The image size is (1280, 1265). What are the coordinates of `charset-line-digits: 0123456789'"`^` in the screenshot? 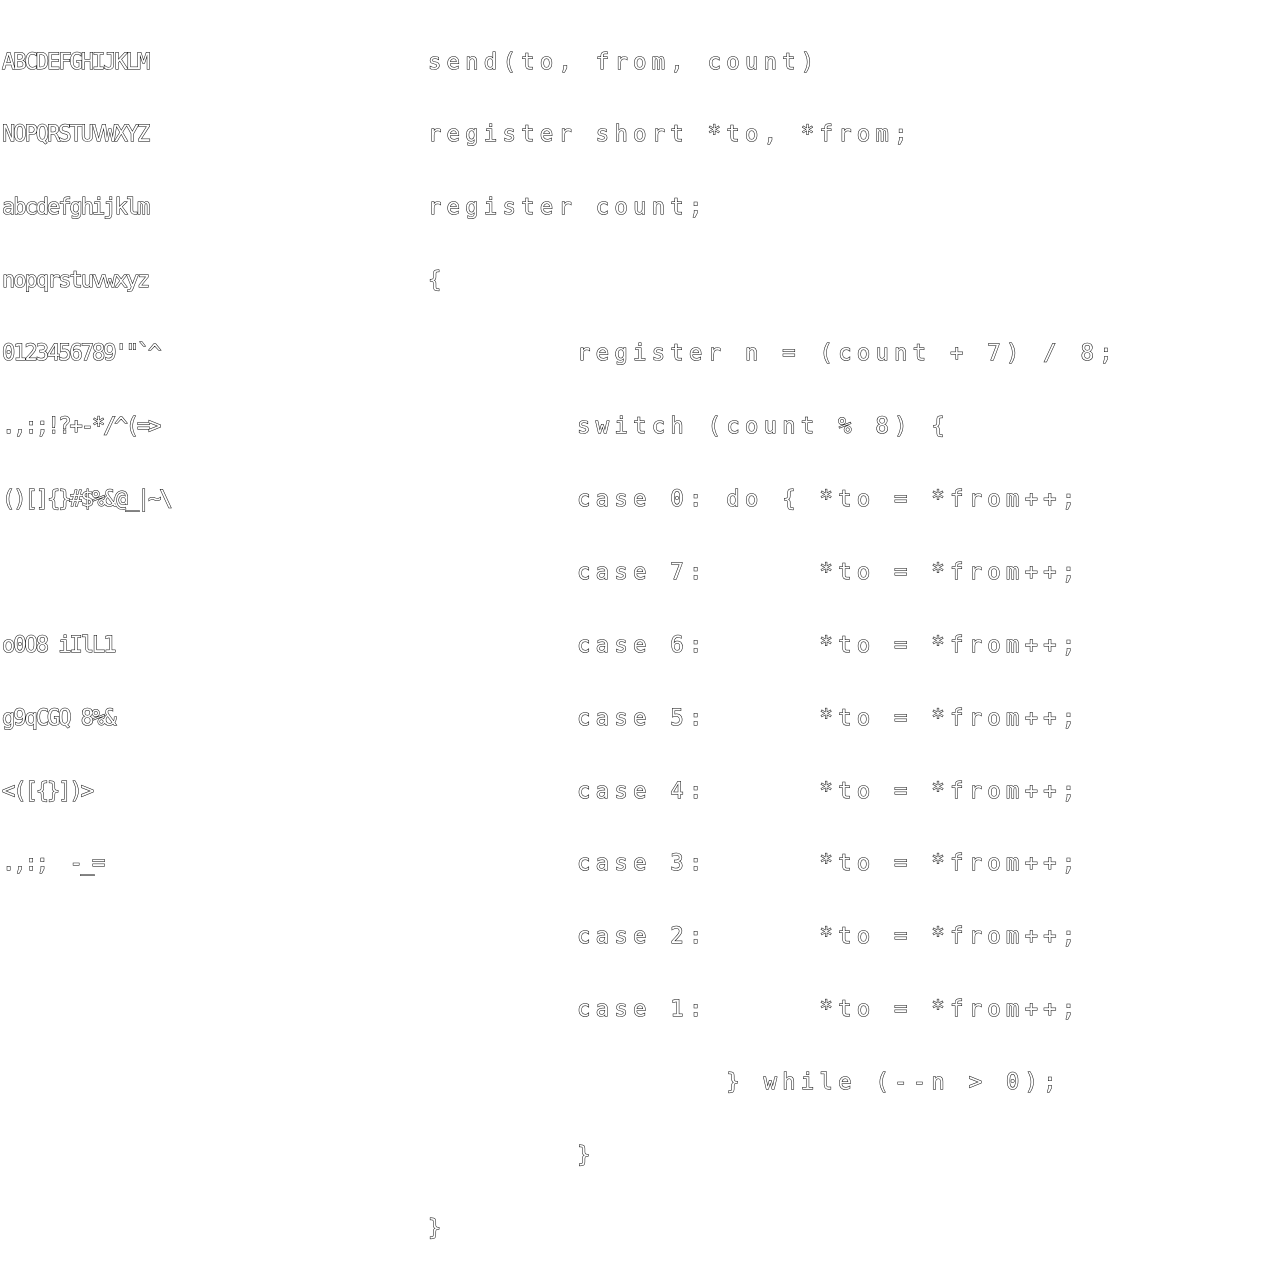 It's located at (82, 354).